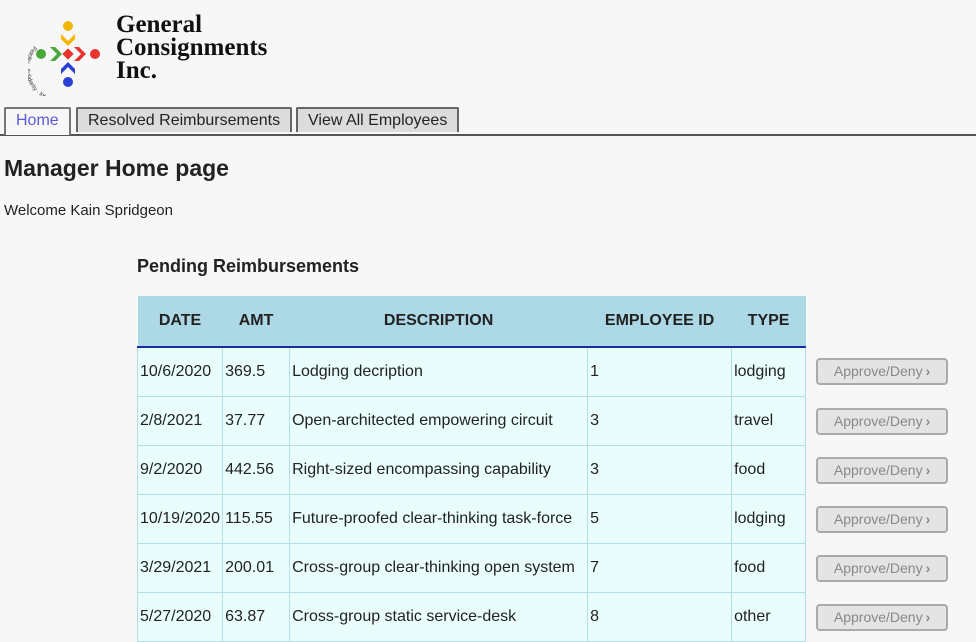 This screenshot has height=642, width=976. Describe the element at coordinates (660, 617) in the screenshot. I see `cell-employee-id: 8` at that location.